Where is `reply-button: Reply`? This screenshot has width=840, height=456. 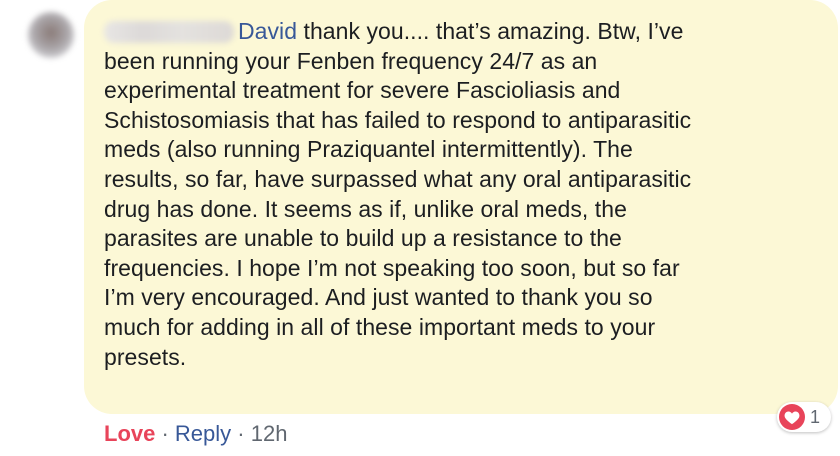 reply-button: Reply is located at coordinates (203, 433).